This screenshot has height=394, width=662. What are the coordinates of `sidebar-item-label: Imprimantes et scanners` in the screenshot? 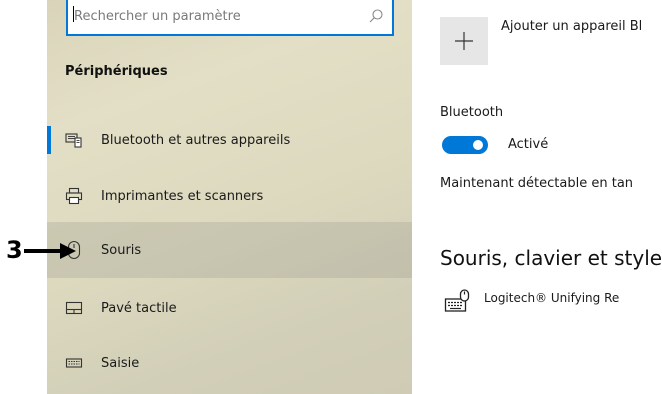 It's located at (182, 196).